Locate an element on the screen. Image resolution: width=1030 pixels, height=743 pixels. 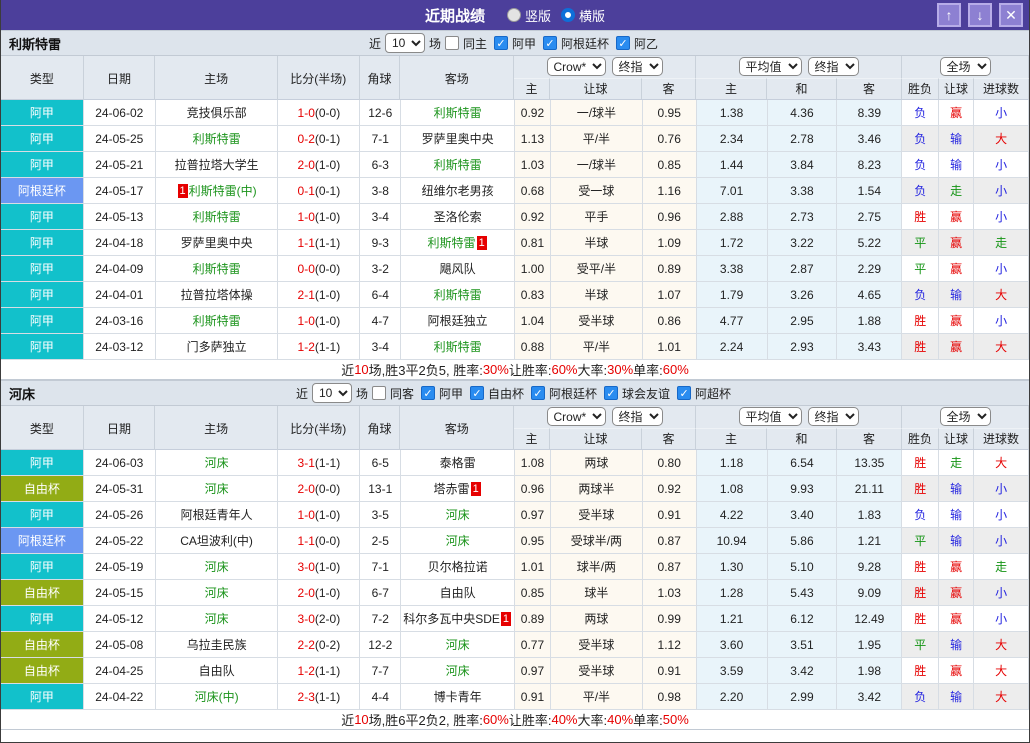
away-team: 自由队 is located at coordinates (458, 592).